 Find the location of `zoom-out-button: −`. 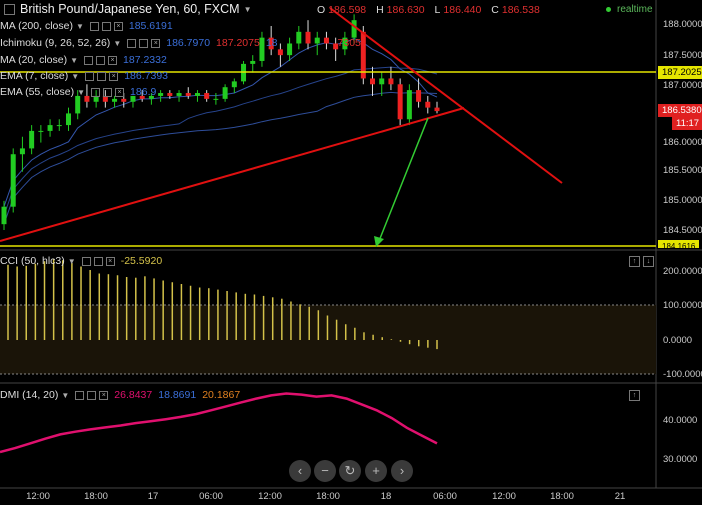

zoom-out-button: − is located at coordinates (325, 471).